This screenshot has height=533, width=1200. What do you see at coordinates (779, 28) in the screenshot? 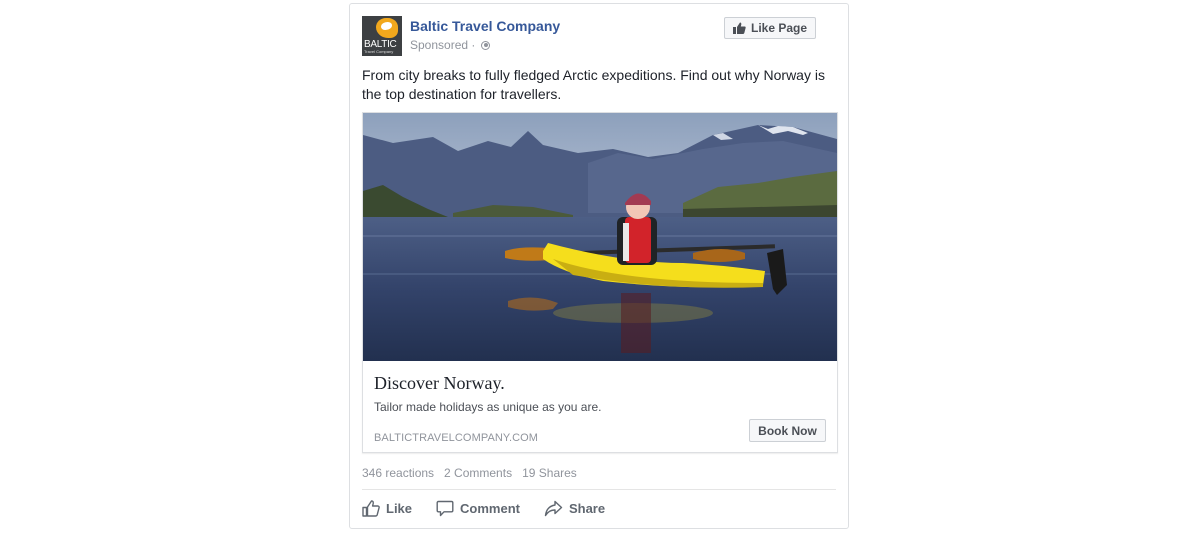
I see `like-page-label: Like Page` at bounding box center [779, 28].